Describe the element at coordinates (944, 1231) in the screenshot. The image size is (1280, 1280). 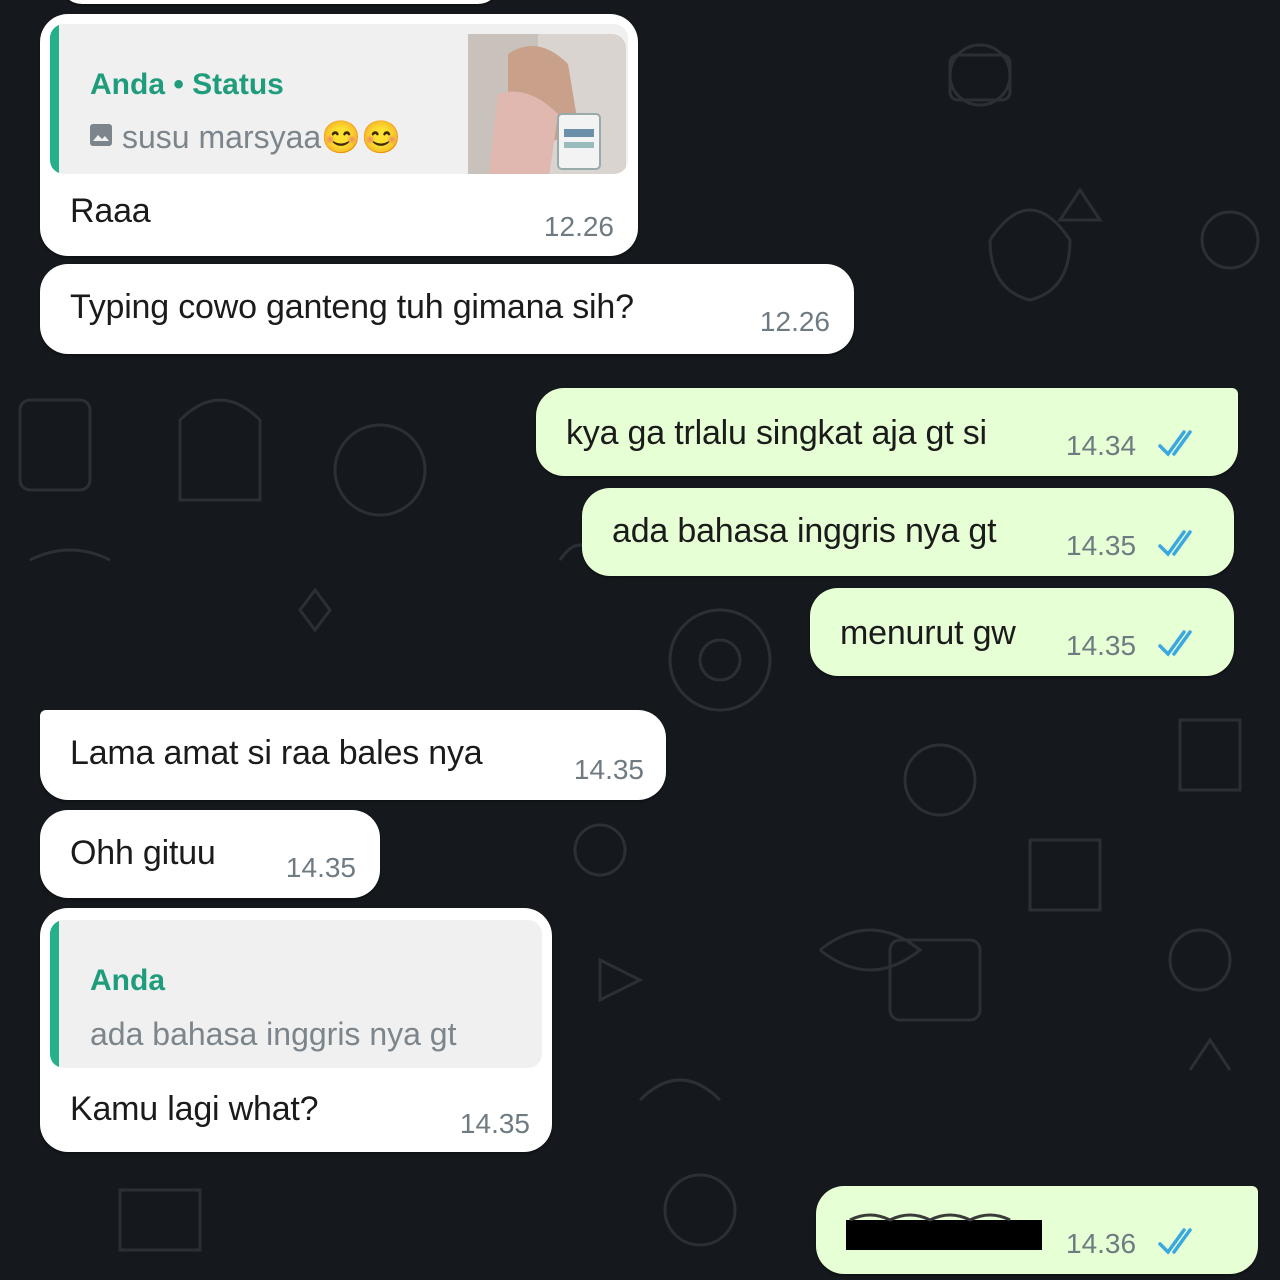
I see `redaction-bar` at that location.